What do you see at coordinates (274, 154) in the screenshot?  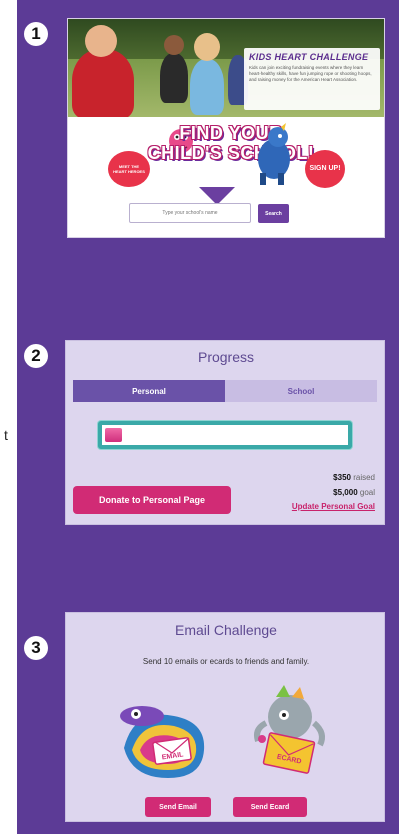 I see `unicorn-mascot-icon` at bounding box center [274, 154].